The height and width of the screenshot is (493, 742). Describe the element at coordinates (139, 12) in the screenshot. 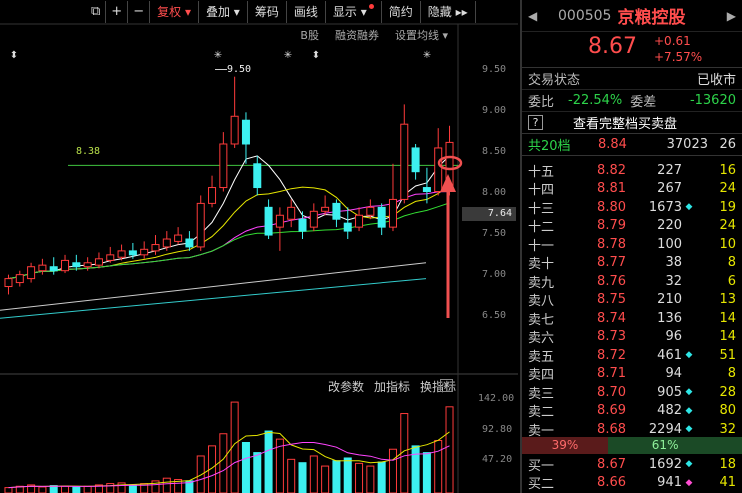

I see `zoom-out-icon: −` at that location.